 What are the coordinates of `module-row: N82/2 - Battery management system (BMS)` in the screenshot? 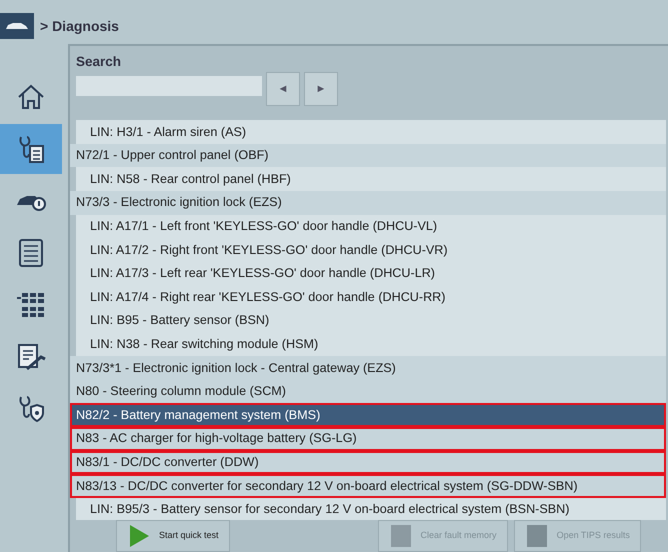 It's located at (368, 415).